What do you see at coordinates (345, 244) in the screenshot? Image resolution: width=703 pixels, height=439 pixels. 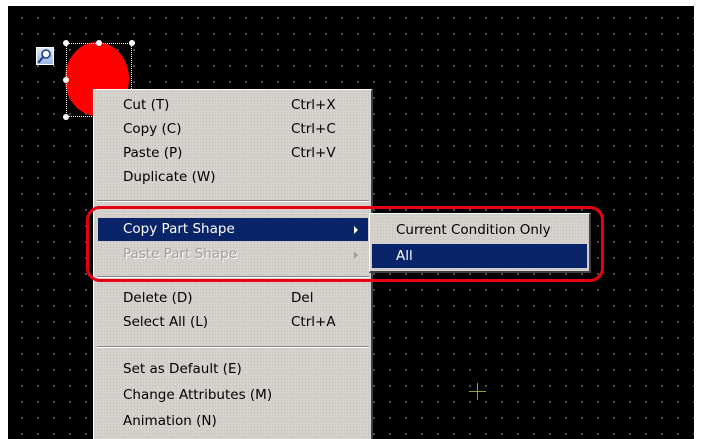 I see `callout-highlight-ring` at bounding box center [345, 244].